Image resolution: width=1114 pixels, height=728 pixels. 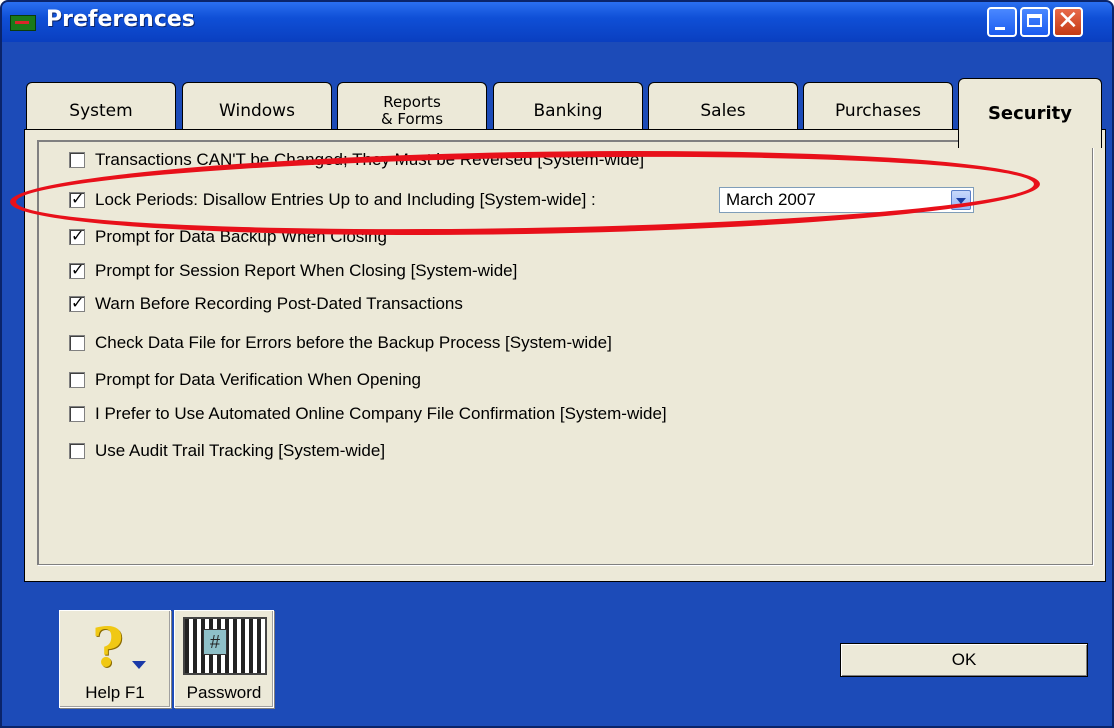 I want to click on password-icon, so click(x=225, y=646).